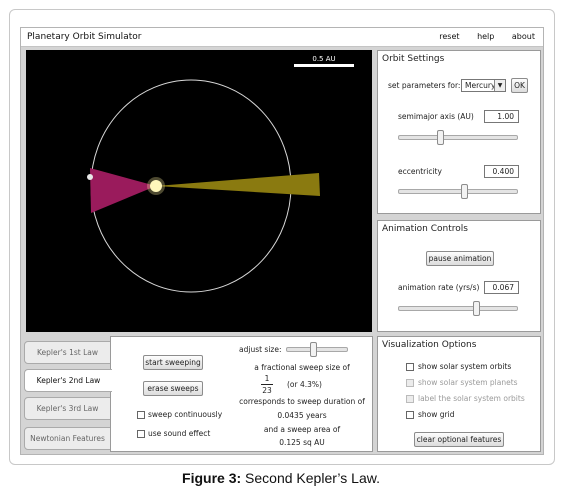 This screenshot has height=500, width=562. What do you see at coordinates (302, 401) in the screenshot?
I see `duration-intro: corresponds to sweep duration of` at bounding box center [302, 401].